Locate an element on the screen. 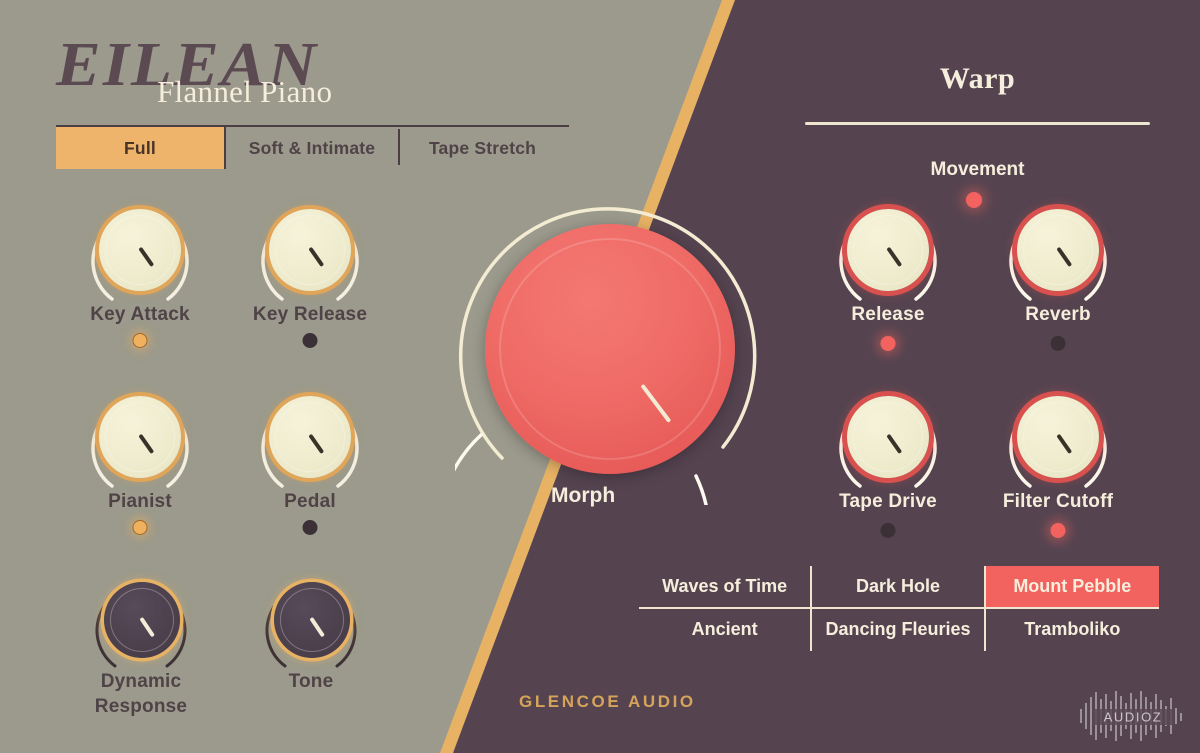 The width and height of the screenshot is (1200, 753). tab-soft-and-intimate: Soft & Intimate is located at coordinates (312, 148).